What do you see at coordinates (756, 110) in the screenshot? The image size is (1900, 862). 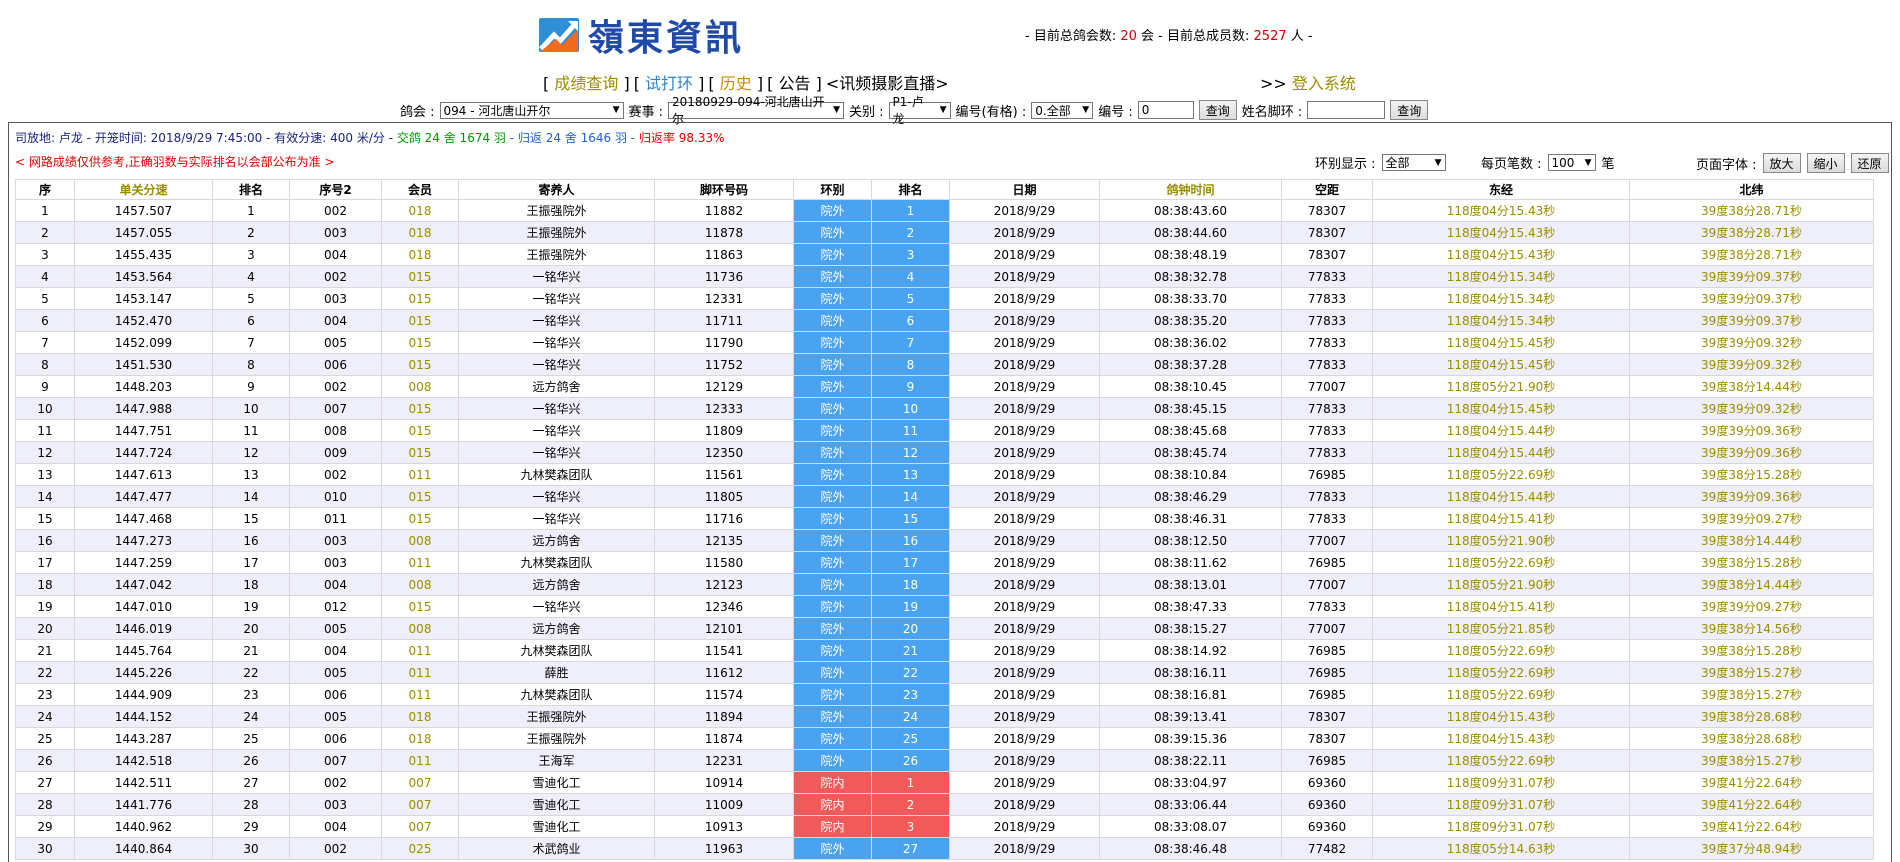 I see `race-select: 20180929-094-河北唐山开尔 ▼` at bounding box center [756, 110].